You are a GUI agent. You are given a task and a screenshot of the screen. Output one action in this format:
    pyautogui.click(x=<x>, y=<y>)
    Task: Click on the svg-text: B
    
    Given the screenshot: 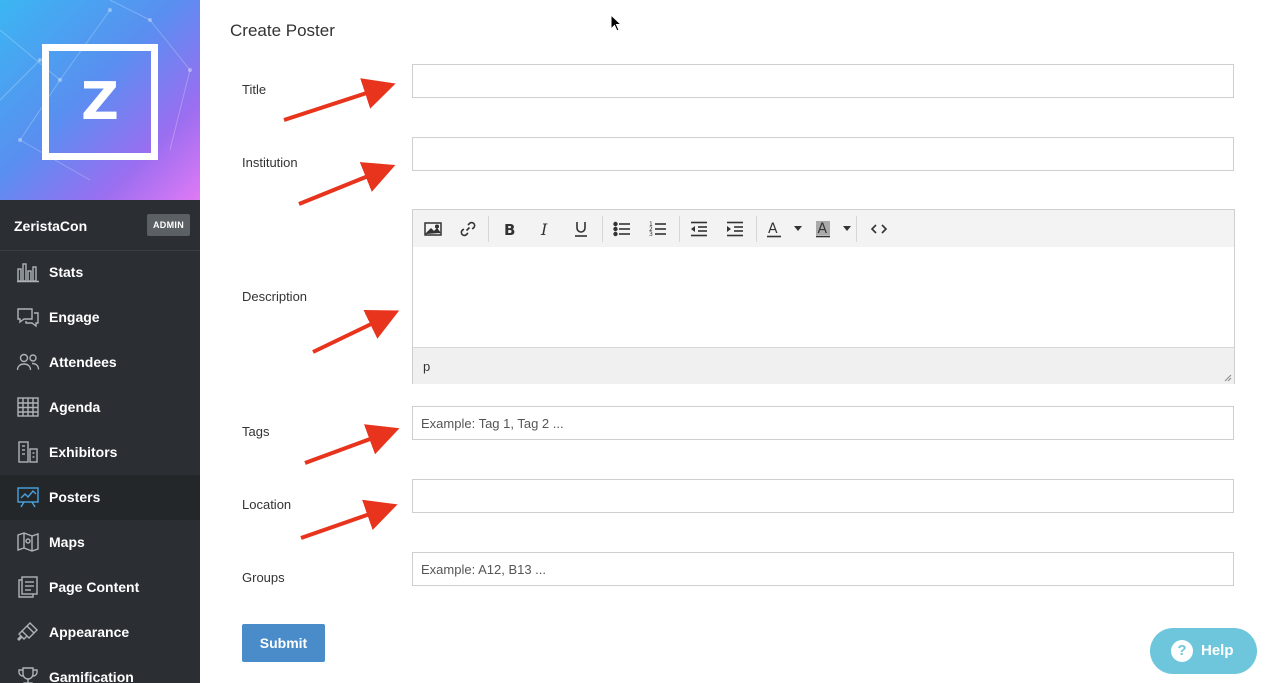 What is the action you would take?
    pyautogui.click(x=509, y=230)
    